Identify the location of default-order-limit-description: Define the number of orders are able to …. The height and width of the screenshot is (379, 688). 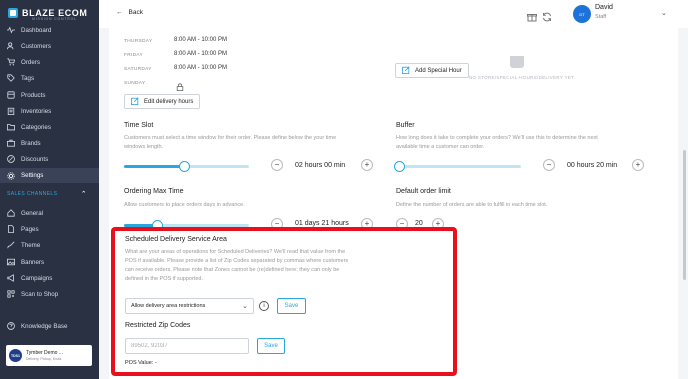
(472, 205).